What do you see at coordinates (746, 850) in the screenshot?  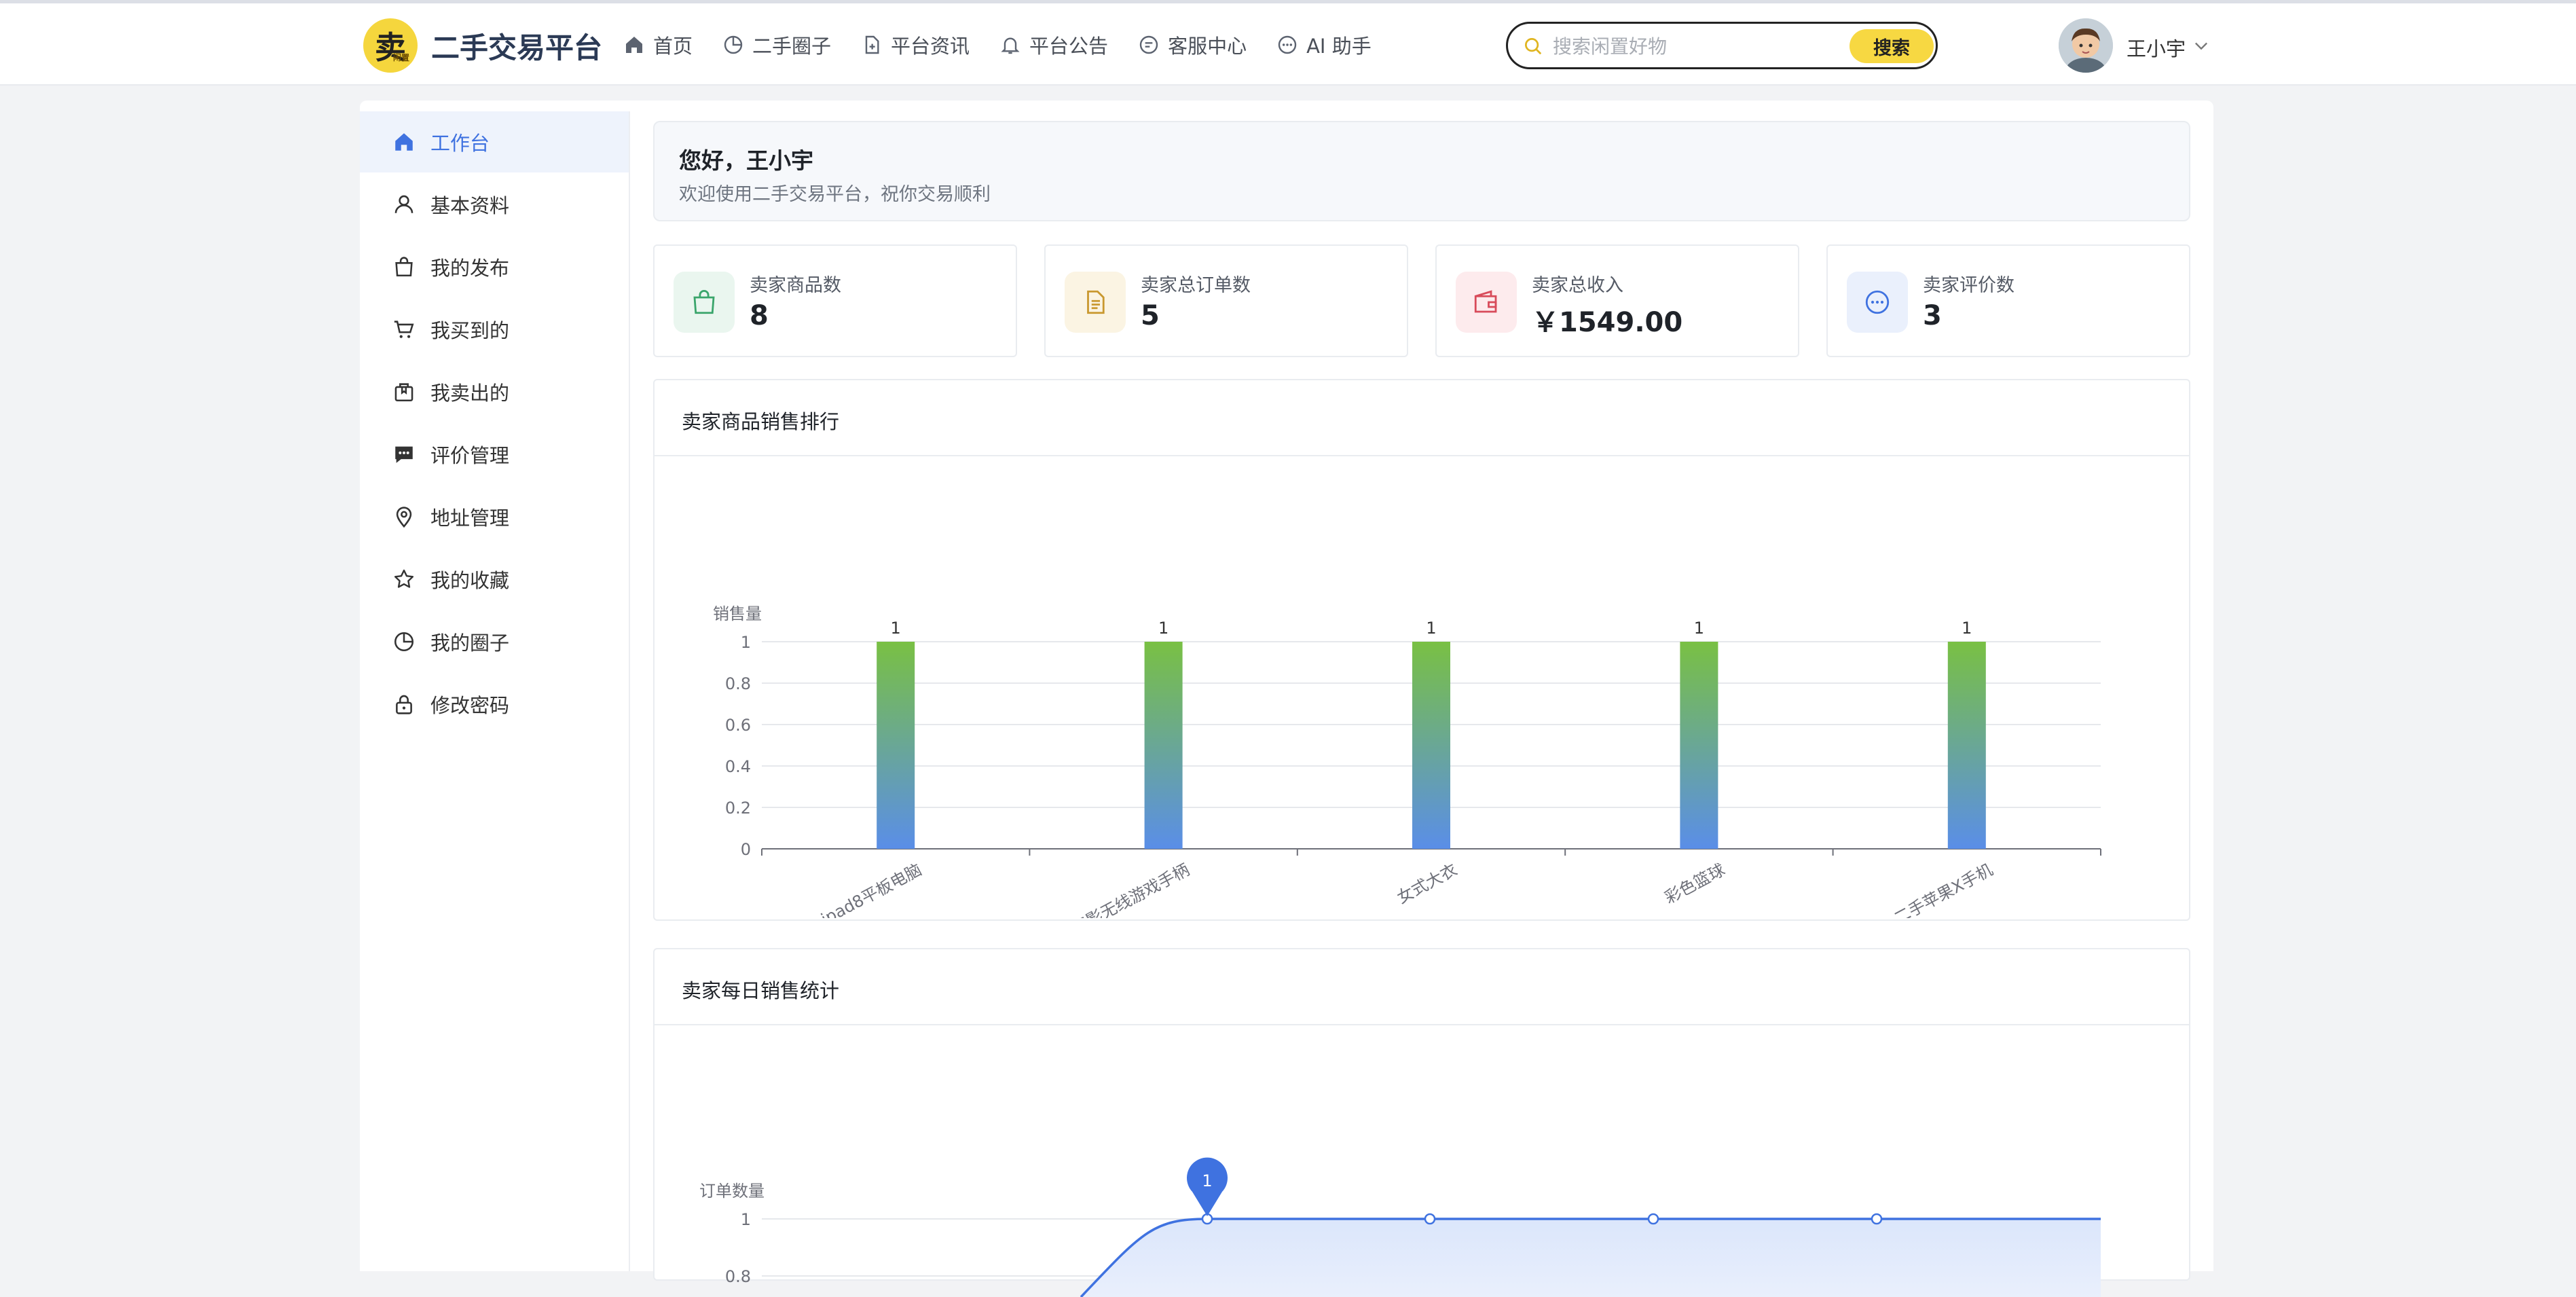 I see `y-tick-label: 0` at bounding box center [746, 850].